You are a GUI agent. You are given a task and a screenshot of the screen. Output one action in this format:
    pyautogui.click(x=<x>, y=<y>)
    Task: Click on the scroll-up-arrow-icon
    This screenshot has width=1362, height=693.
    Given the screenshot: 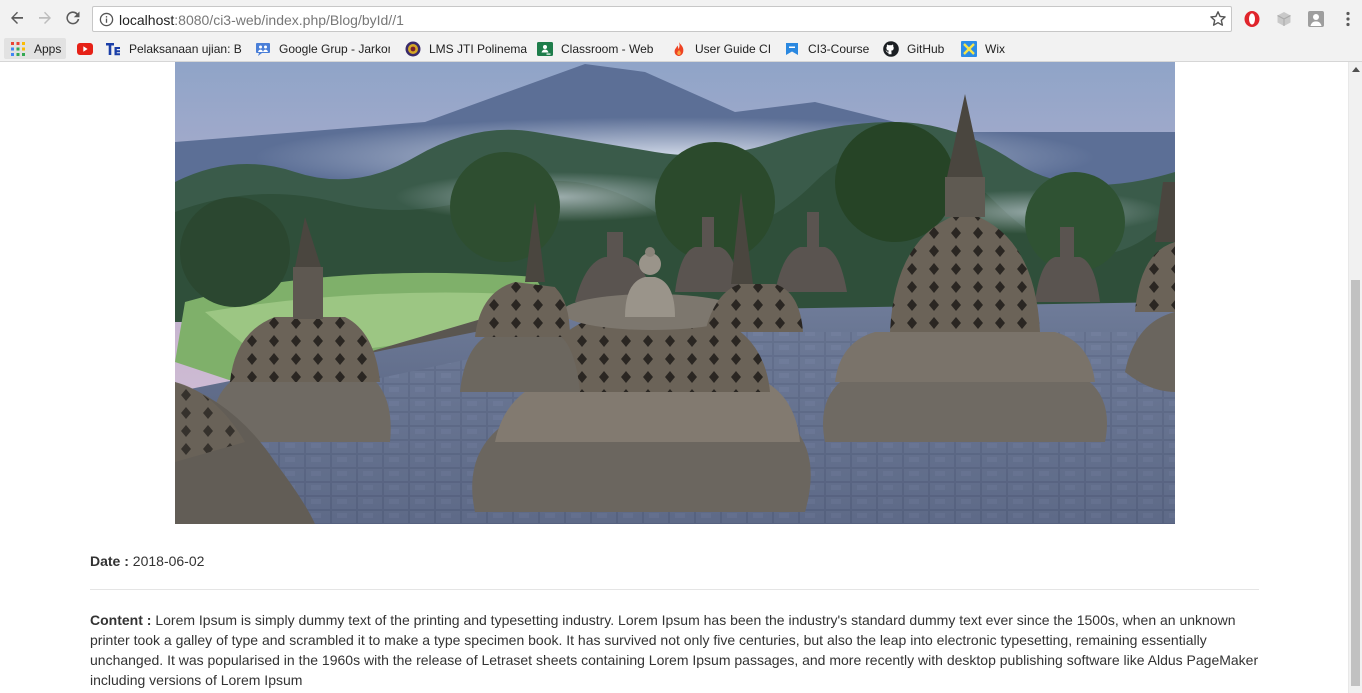 What is the action you would take?
    pyautogui.click(x=1356, y=69)
    